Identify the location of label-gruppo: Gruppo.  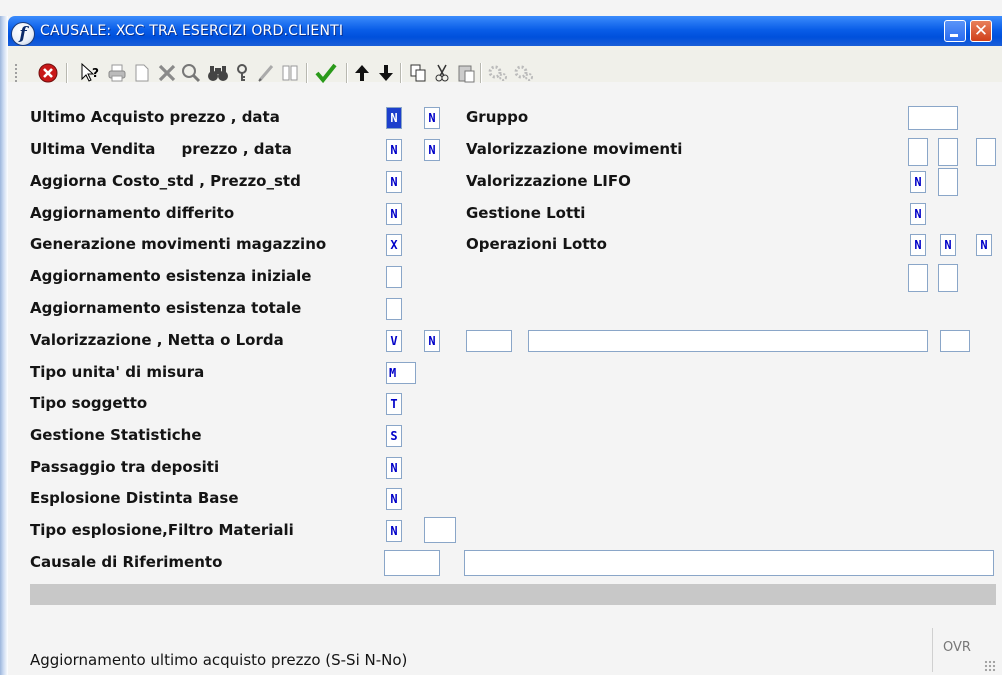
(497, 117).